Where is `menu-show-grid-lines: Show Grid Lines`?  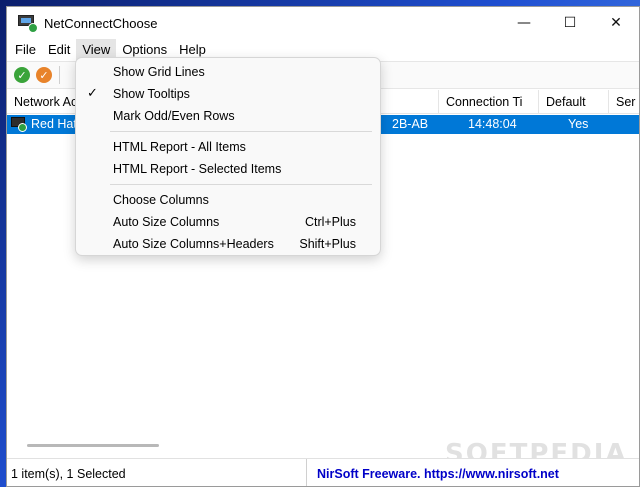
menu-show-grid-lines: Show Grid Lines is located at coordinates (228, 72).